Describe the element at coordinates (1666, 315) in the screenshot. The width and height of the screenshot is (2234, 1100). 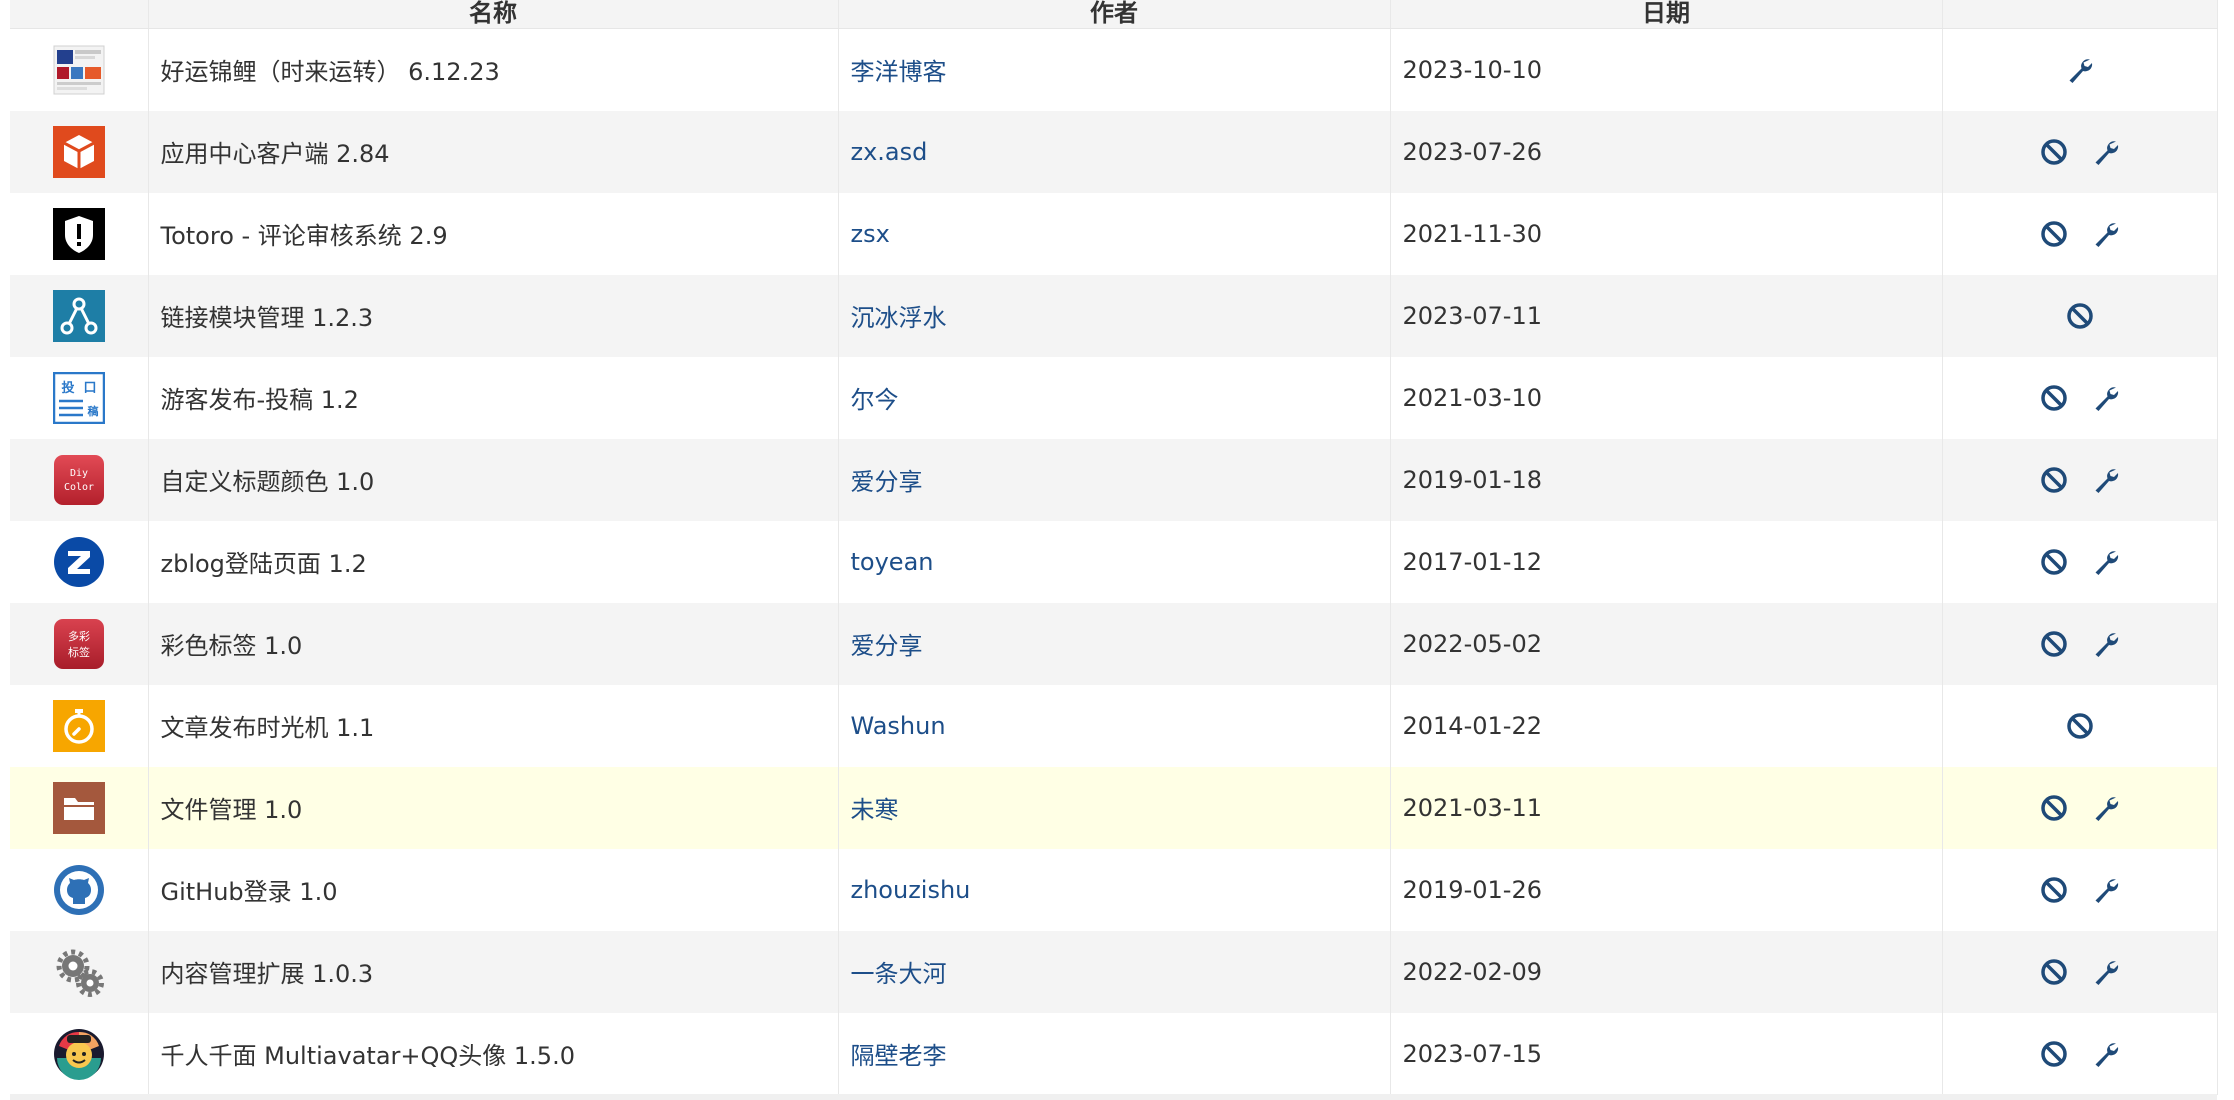
I see `plugin-date: 2023-07-11` at that location.